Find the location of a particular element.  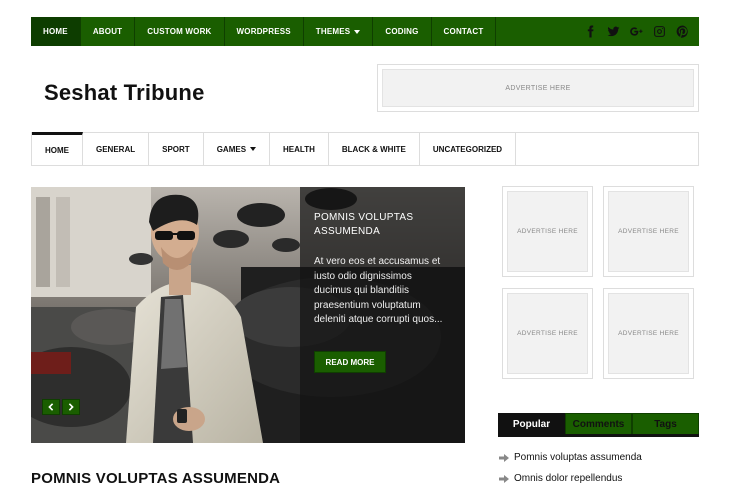

sidebar-ad-2: ADVERTISE HERE is located at coordinates (648, 231).